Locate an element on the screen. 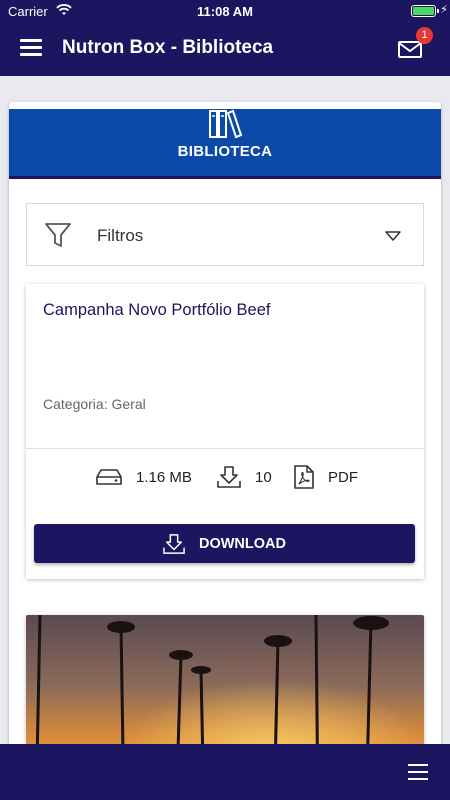 The width and height of the screenshot is (450, 800). clock: 11:08 AM is located at coordinates (225, 11).